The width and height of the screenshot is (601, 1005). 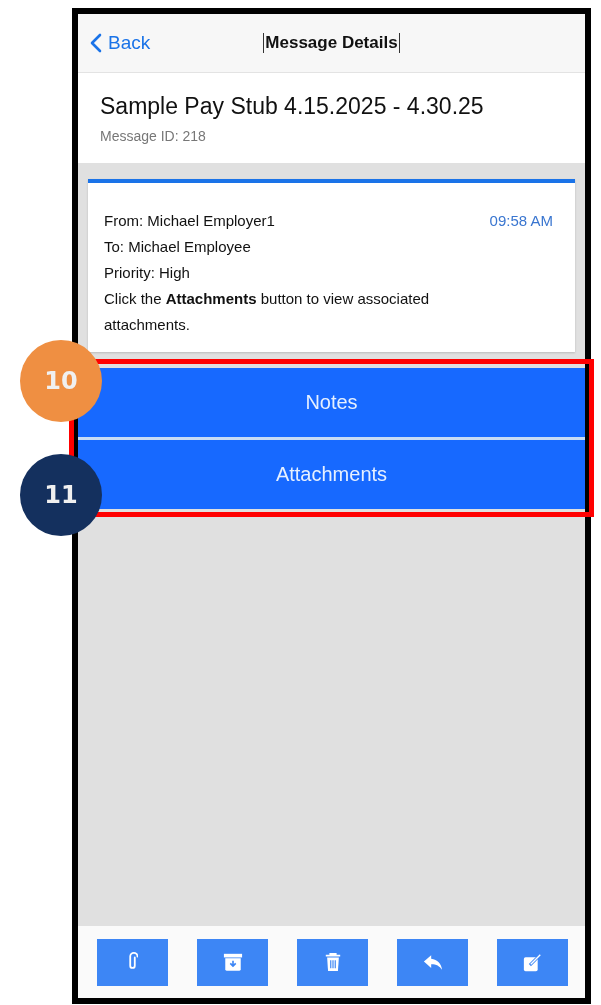 I want to click on priority-text: Priority: High, so click(x=147, y=273).